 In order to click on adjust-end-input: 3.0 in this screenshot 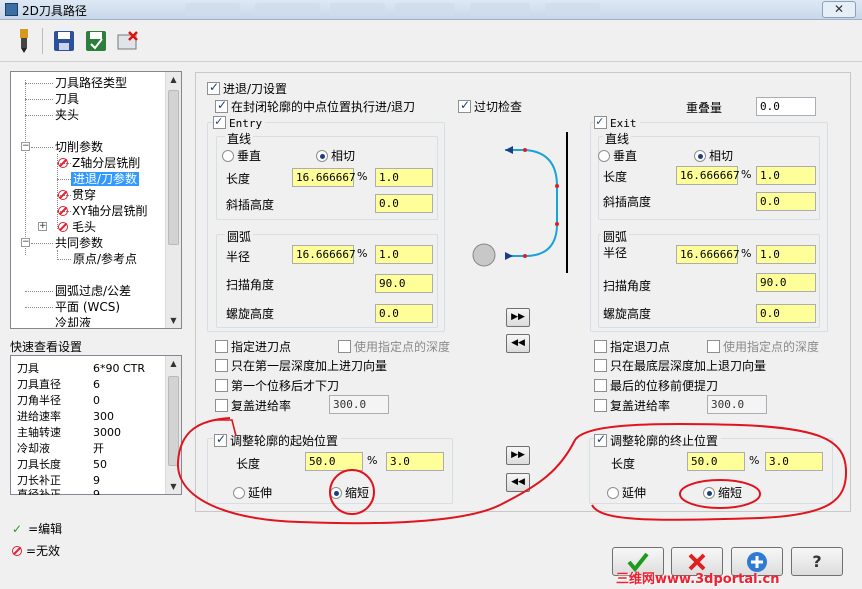, I will do `click(794, 461)`.